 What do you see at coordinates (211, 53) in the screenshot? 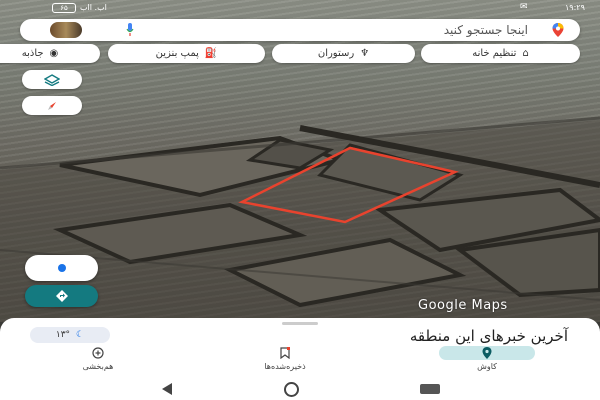
I see `gas-pump-icon: ⛽` at bounding box center [211, 53].